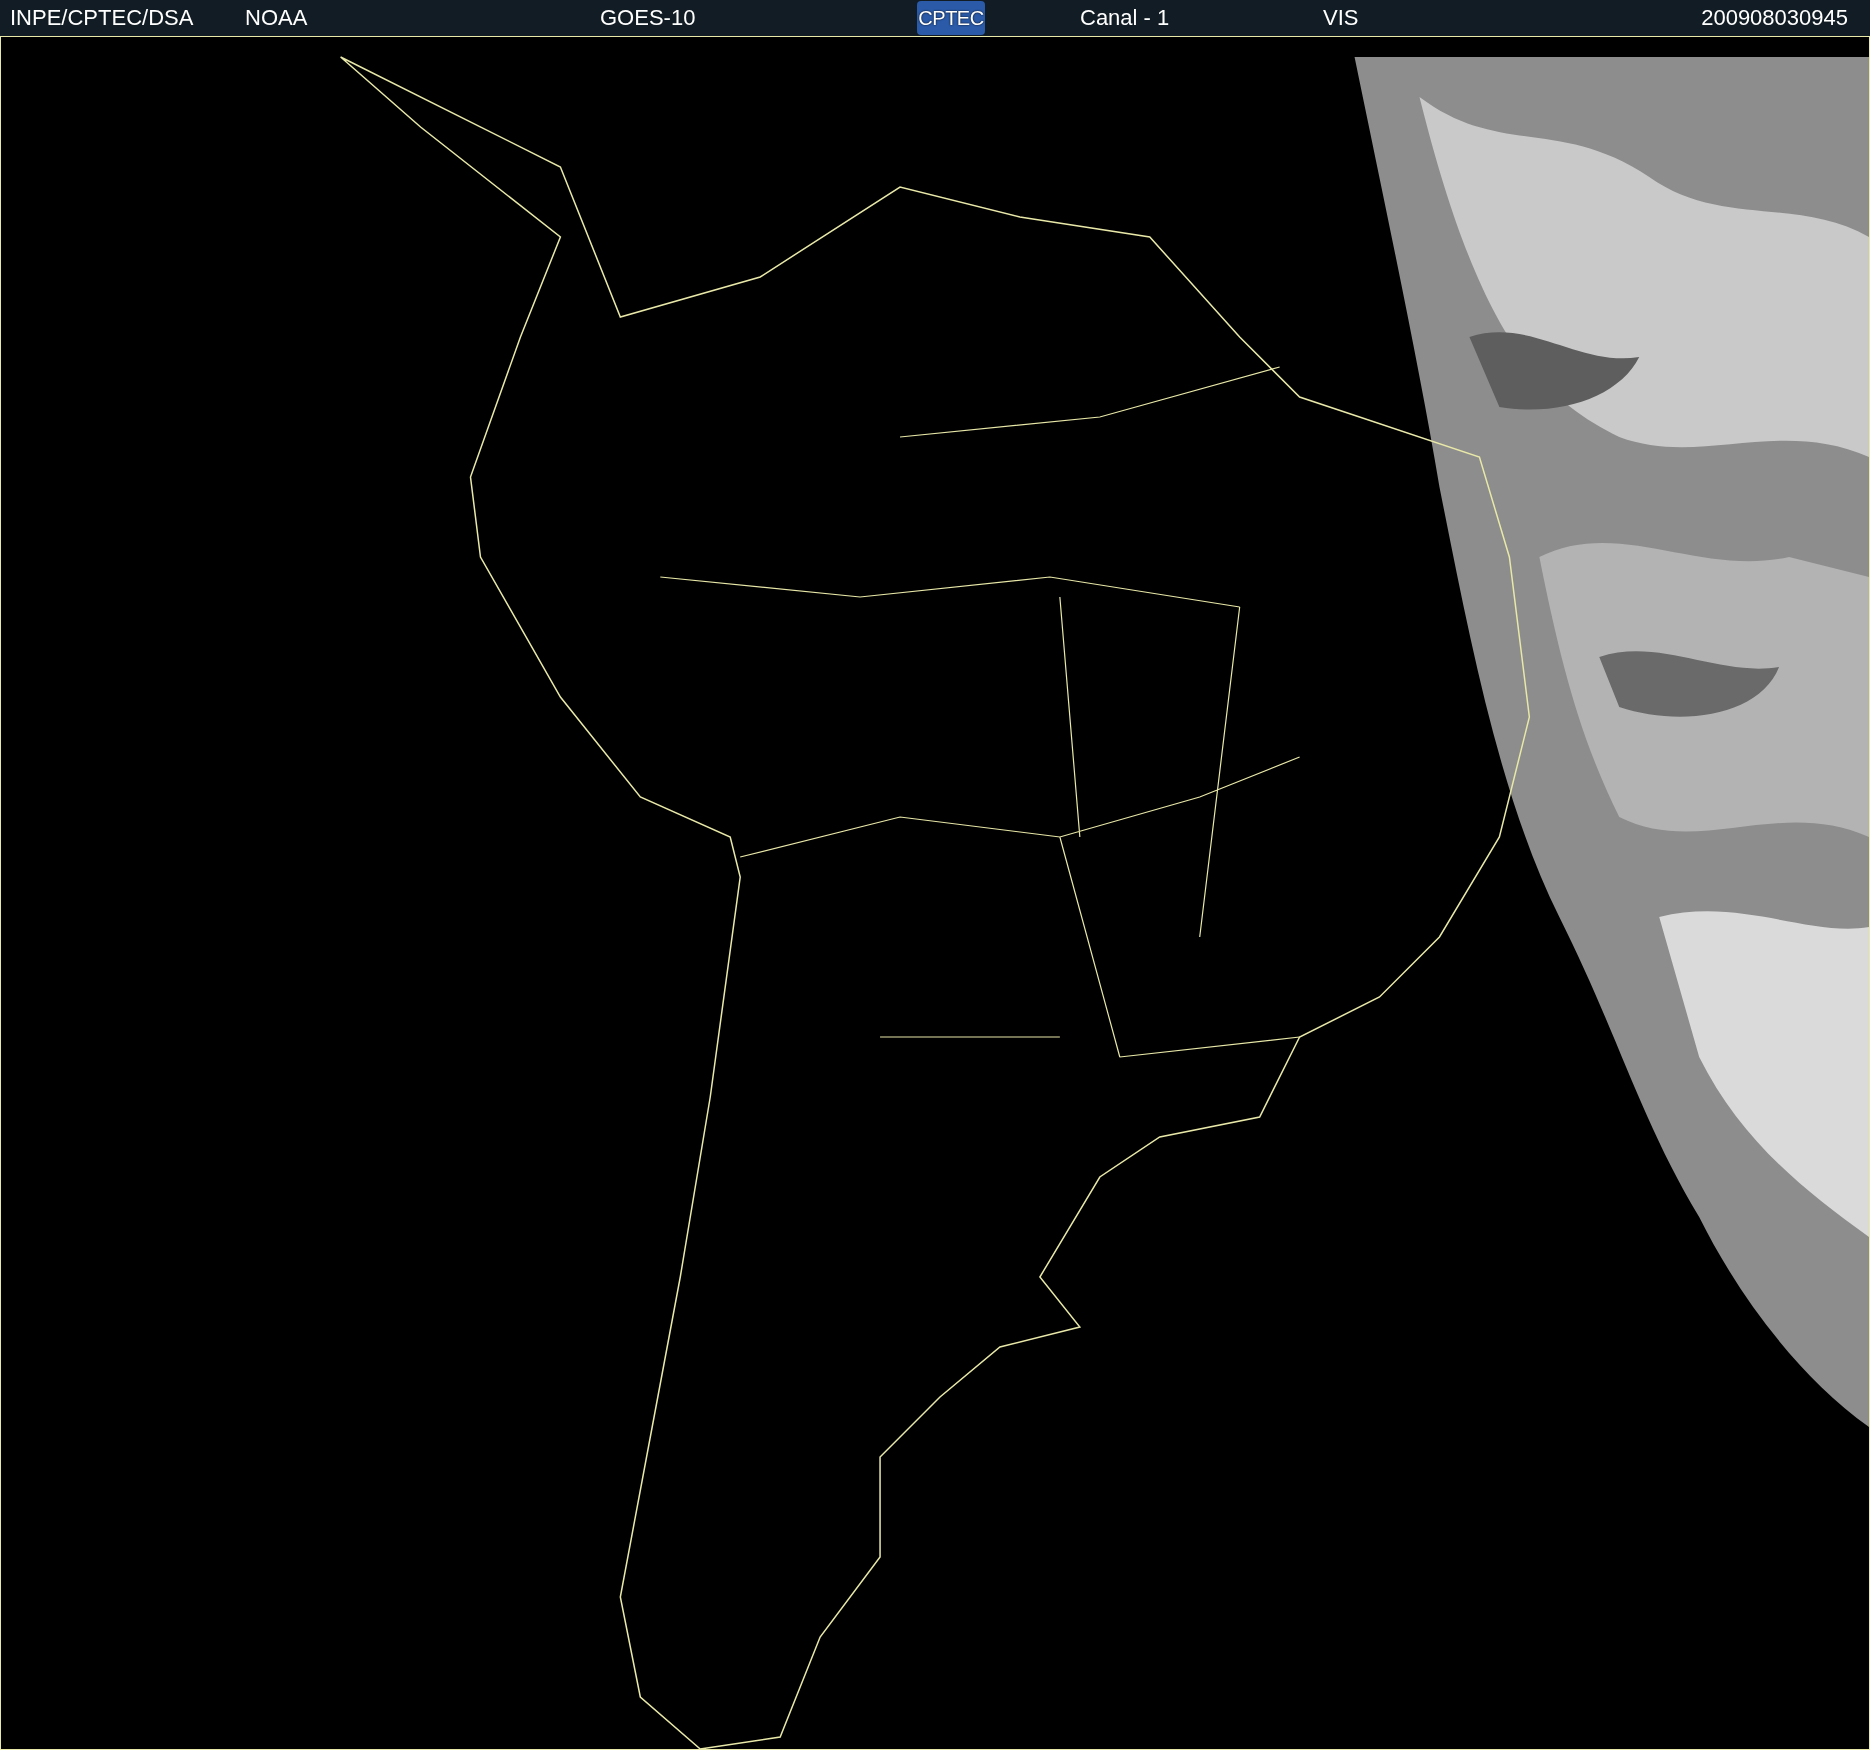 Image resolution: width=1870 pixels, height=1750 pixels. What do you see at coordinates (1125, 18) in the screenshot?
I see `channel-label: Canal - 1` at bounding box center [1125, 18].